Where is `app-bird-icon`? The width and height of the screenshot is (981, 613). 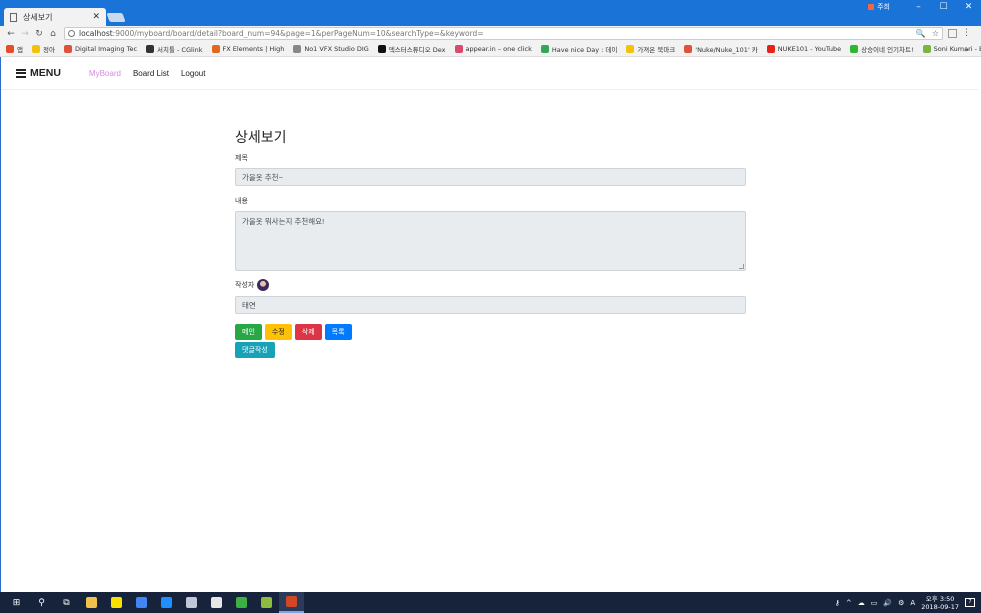 app-bird-icon is located at coordinates (266, 602).